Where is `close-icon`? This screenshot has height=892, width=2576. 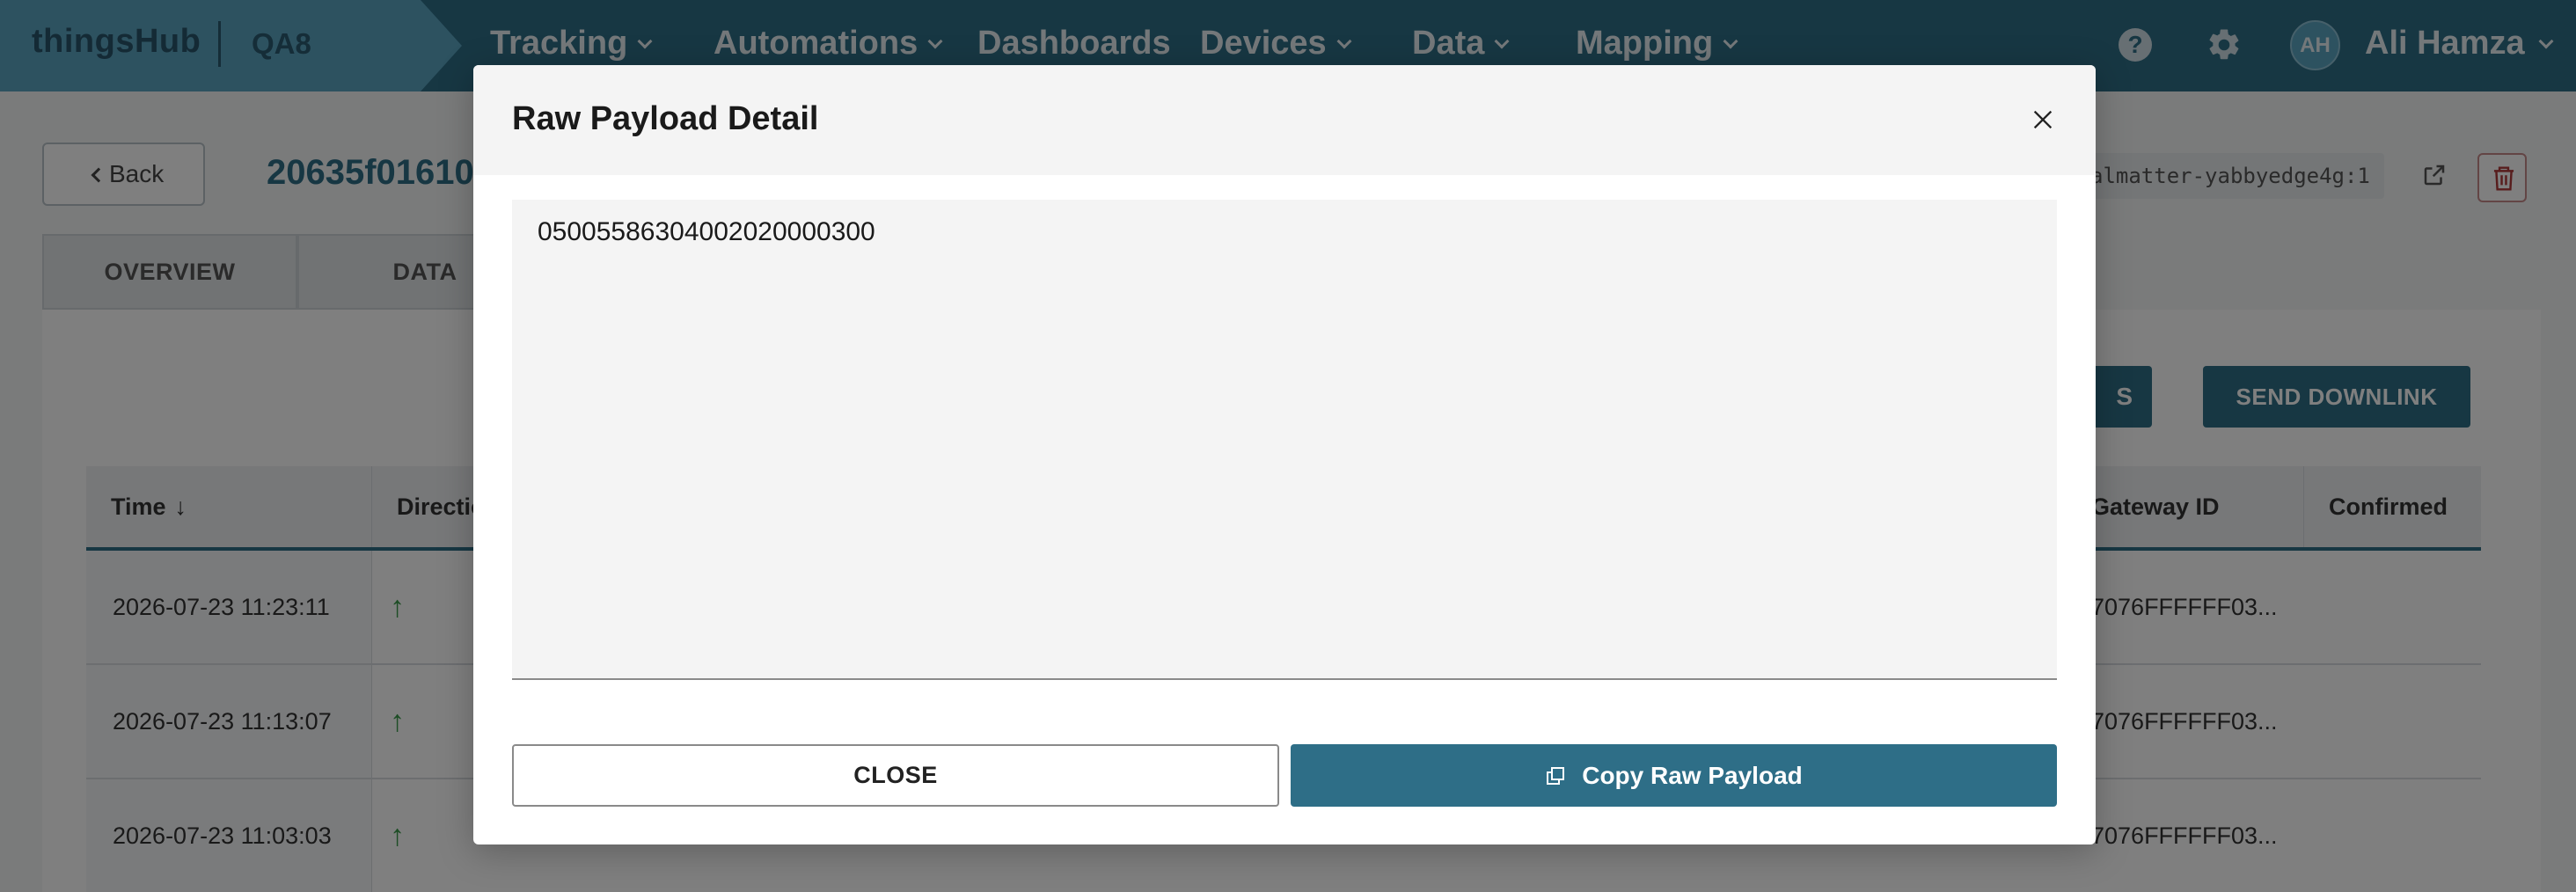 close-icon is located at coordinates (2043, 119).